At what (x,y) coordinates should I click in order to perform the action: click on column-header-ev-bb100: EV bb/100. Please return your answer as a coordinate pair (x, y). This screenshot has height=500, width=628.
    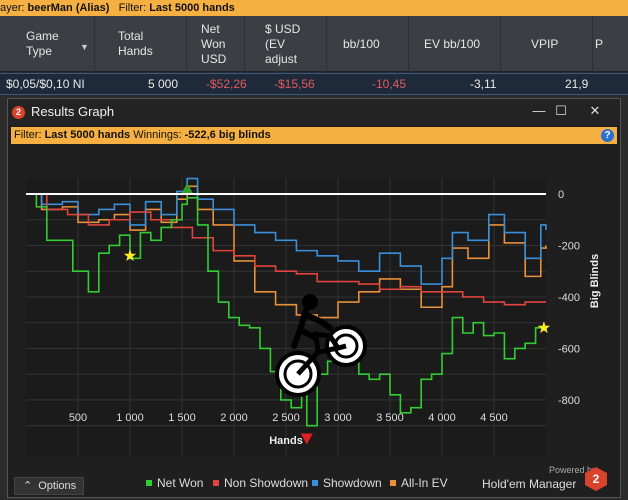
    Looking at the image, I should click on (455, 44).